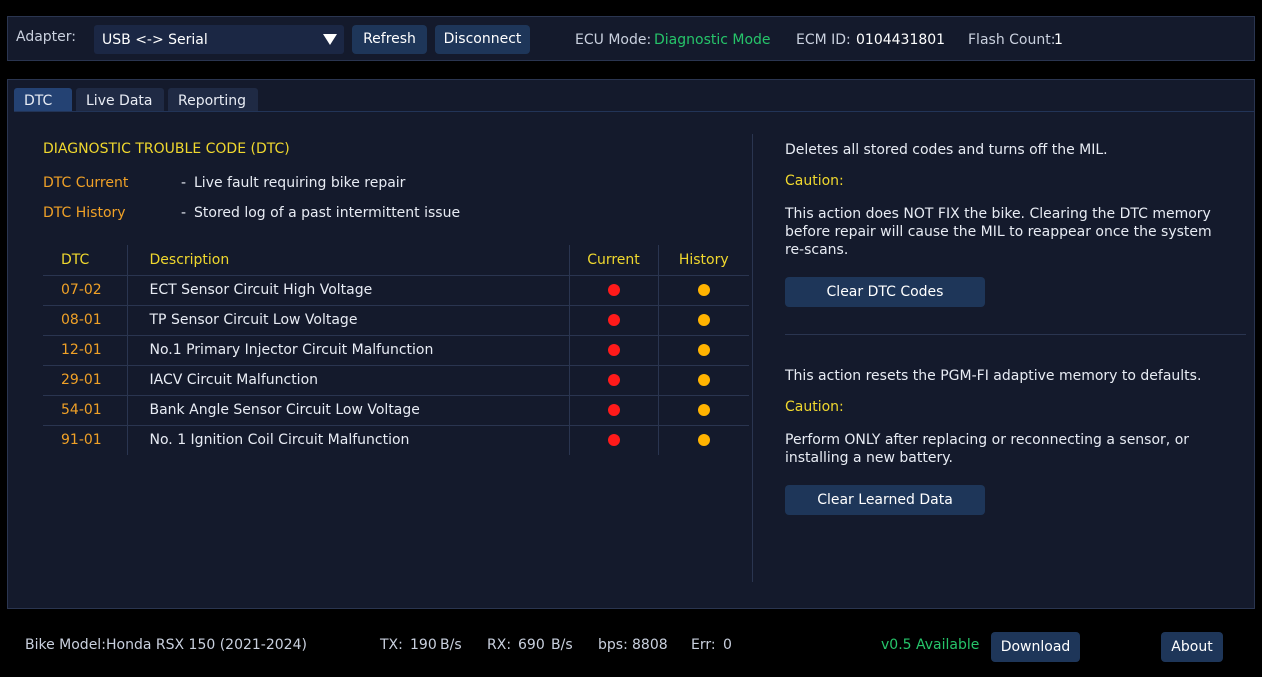  Describe the element at coordinates (823, 40) in the screenshot. I see `ecm-id-label: ECM ID:` at that location.